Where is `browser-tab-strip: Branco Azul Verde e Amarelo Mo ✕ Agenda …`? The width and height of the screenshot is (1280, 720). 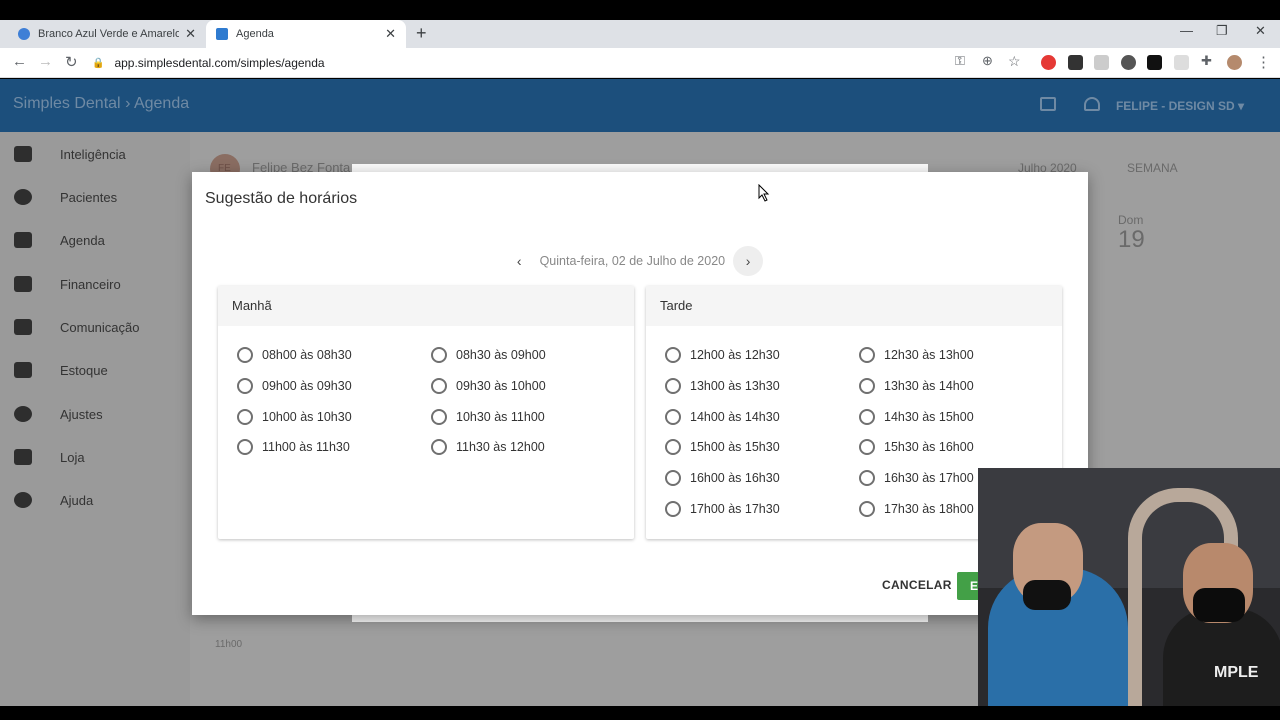 browser-tab-strip: Branco Azul Verde e Amarelo Mo ✕ Agenda … is located at coordinates (640, 34).